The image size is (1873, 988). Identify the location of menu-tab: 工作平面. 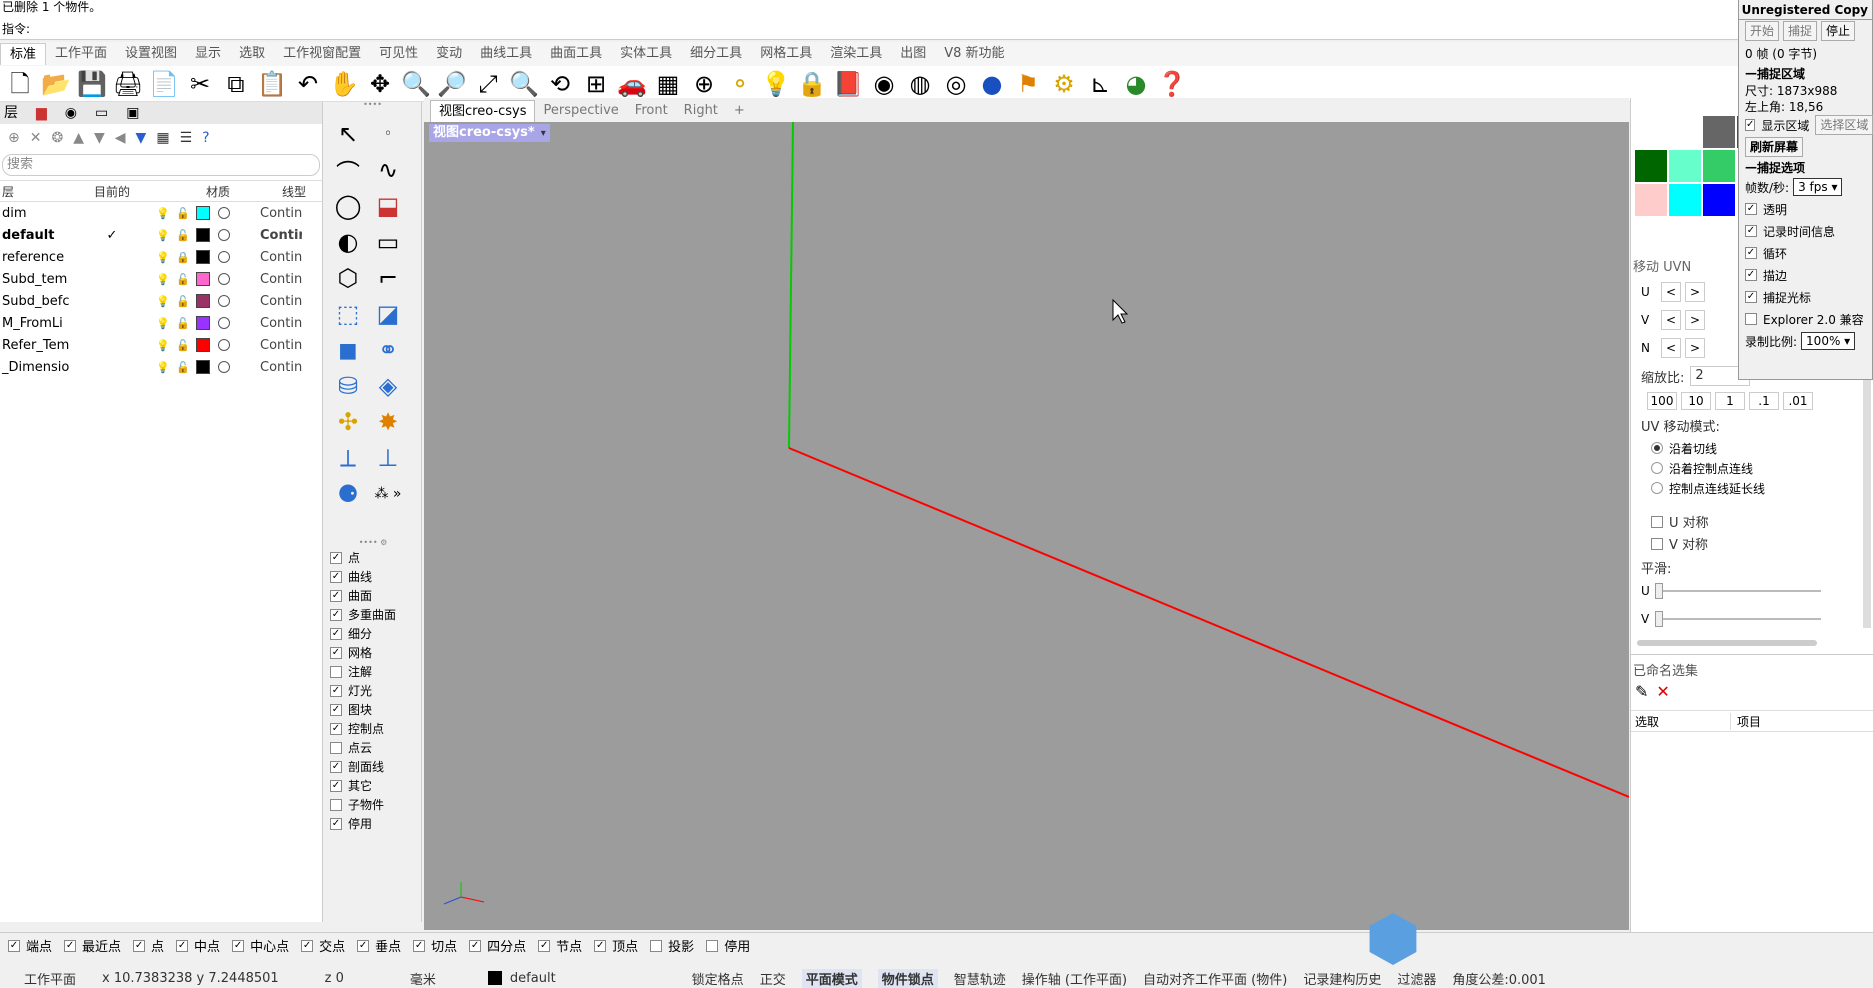
(81, 54).